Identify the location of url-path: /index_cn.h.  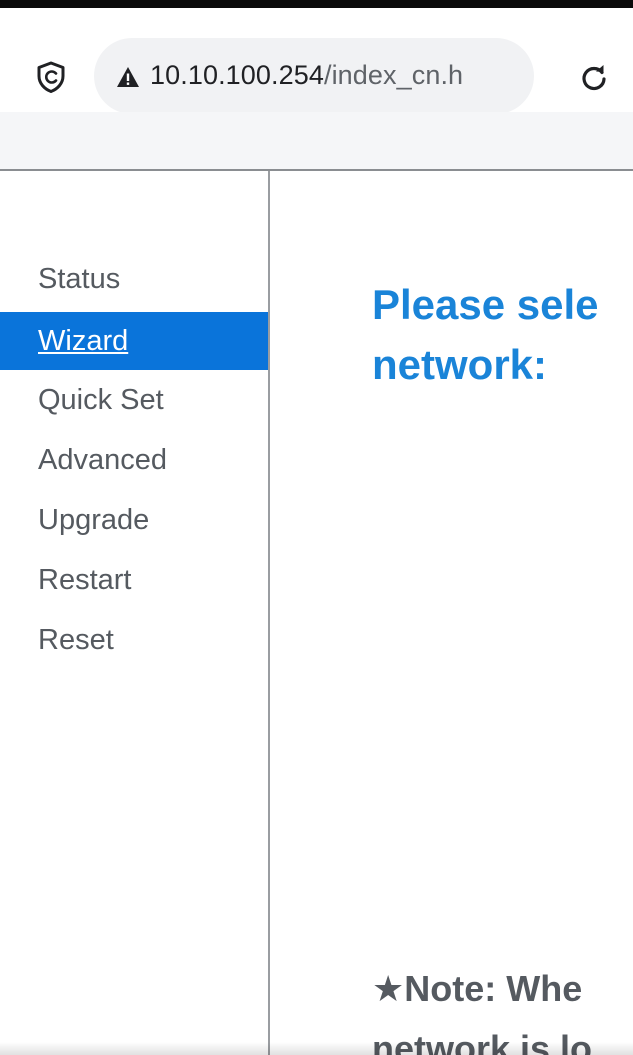
(393, 75).